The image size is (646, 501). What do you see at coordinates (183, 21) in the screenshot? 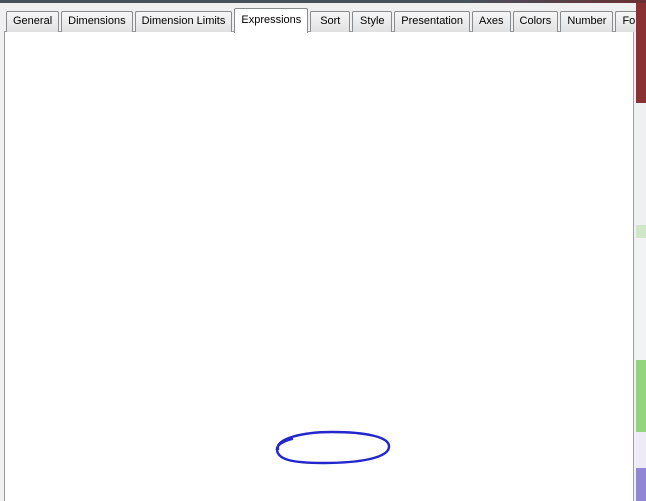
I see `tab-dimension-limits: Dimension Limits` at bounding box center [183, 21].